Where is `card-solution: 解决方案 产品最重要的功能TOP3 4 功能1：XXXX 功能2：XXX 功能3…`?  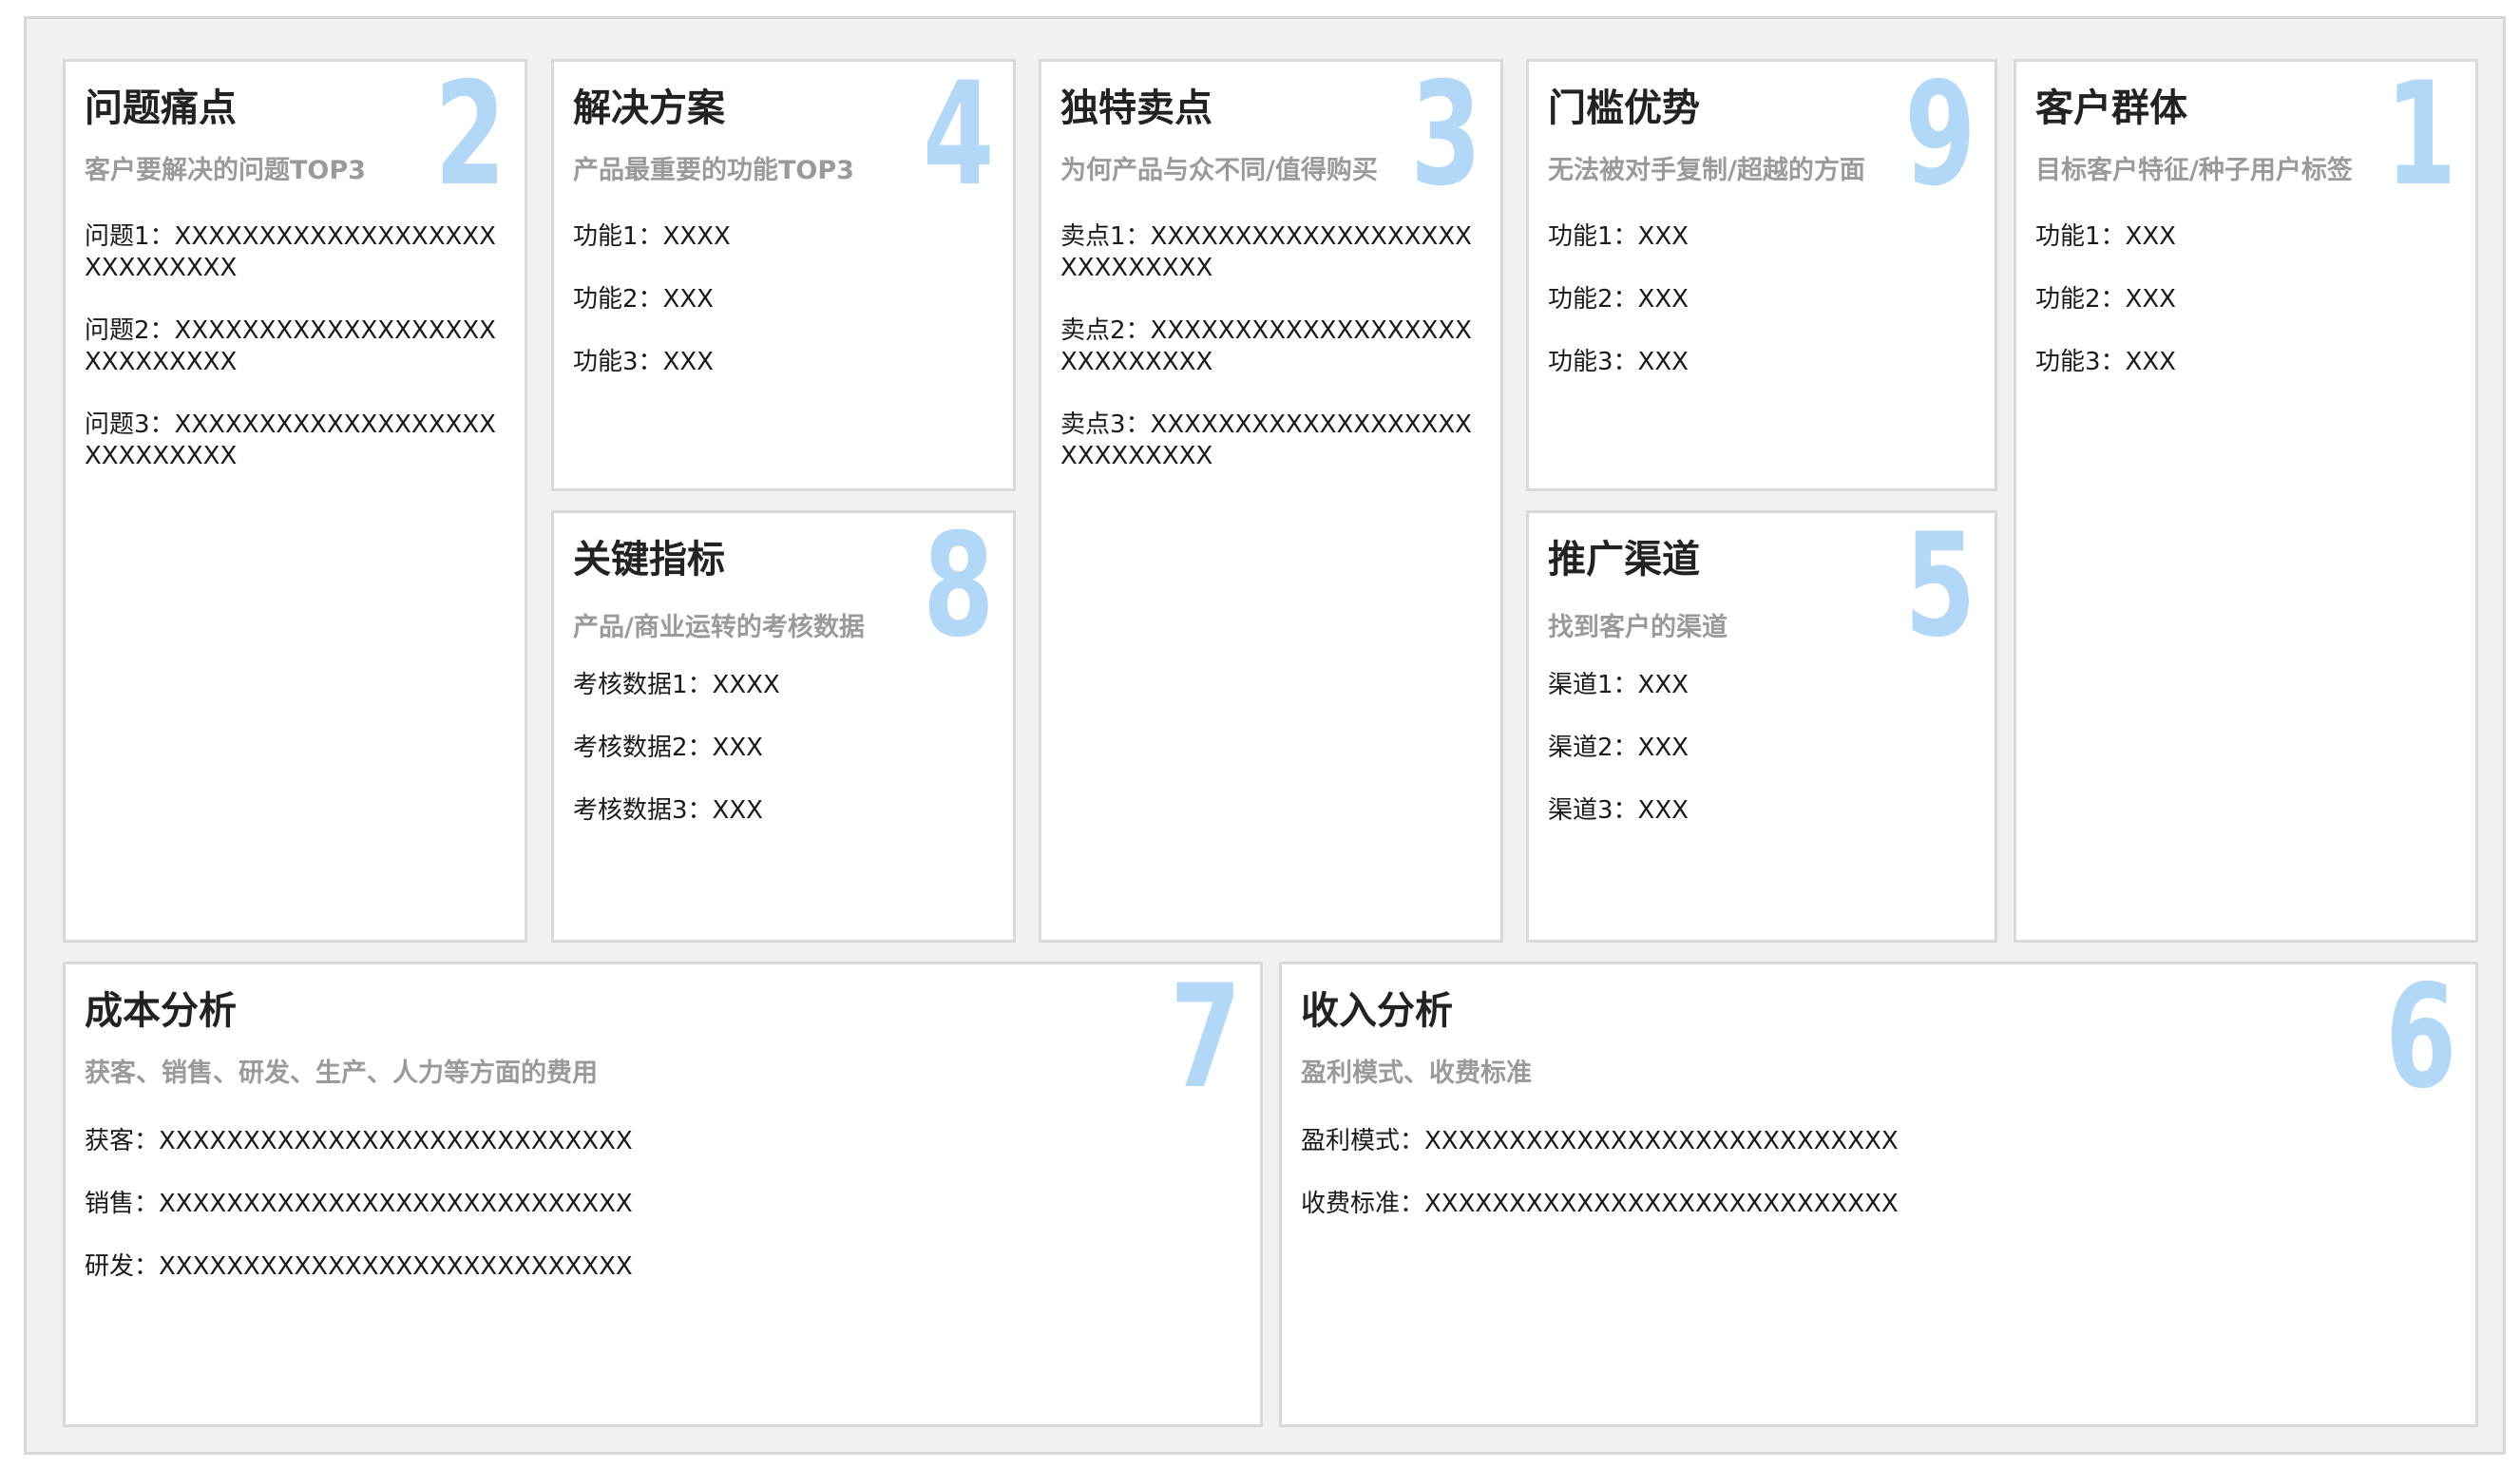
card-solution: 解决方案 产品最重要的功能TOP3 4 功能1：XXXX 功能2：XXX 功能3… is located at coordinates (783, 275).